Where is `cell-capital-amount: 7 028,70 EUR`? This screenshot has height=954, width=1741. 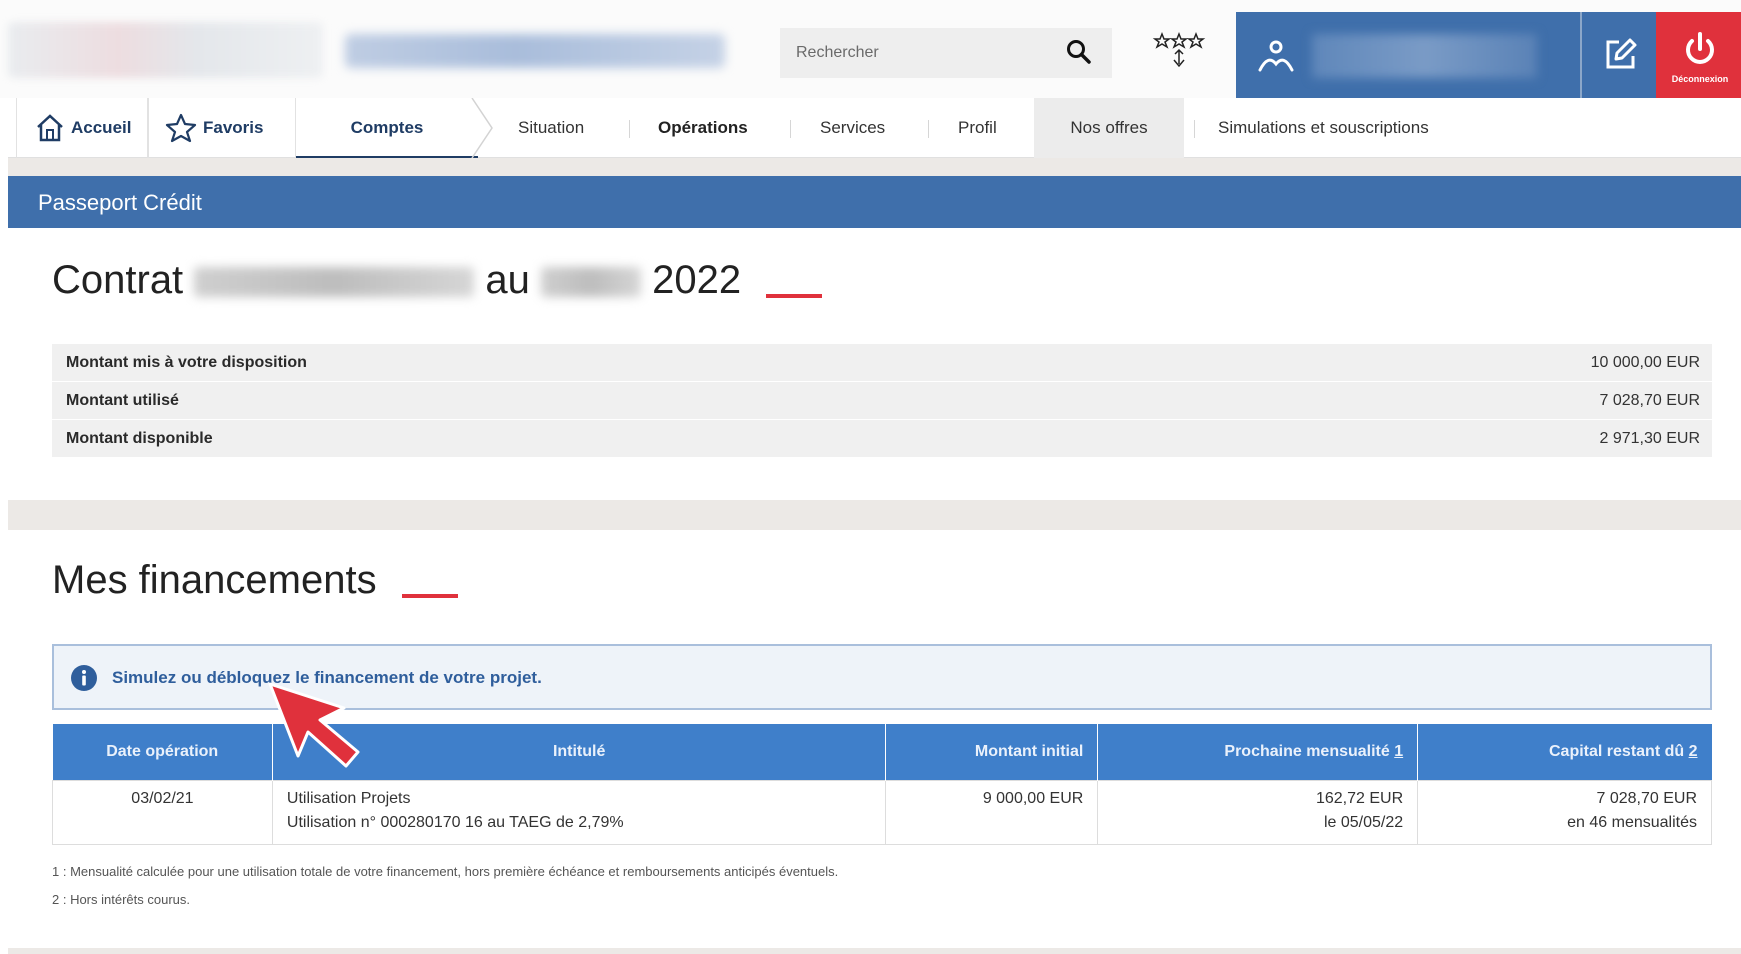 cell-capital-amount: 7 028,70 EUR is located at coordinates (1646, 798).